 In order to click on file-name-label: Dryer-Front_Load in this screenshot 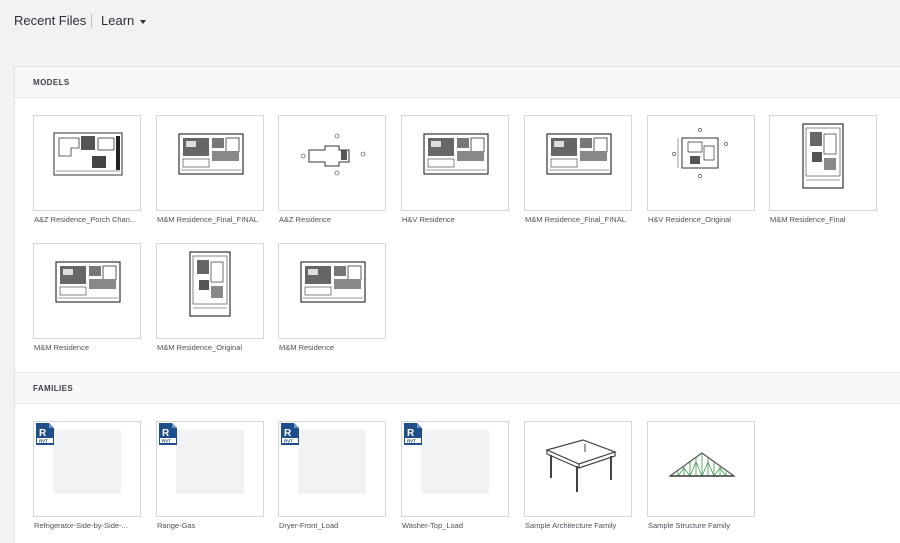, I will do `click(335, 525)`.